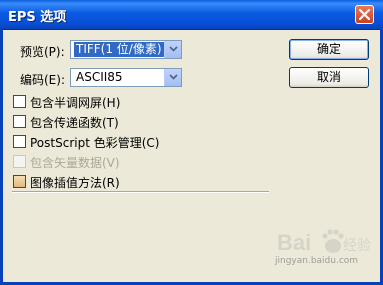 Image resolution: width=383 pixels, height=285 pixels. Describe the element at coordinates (294, 242) in the screenshot. I see `svg-text: Bai` at that location.